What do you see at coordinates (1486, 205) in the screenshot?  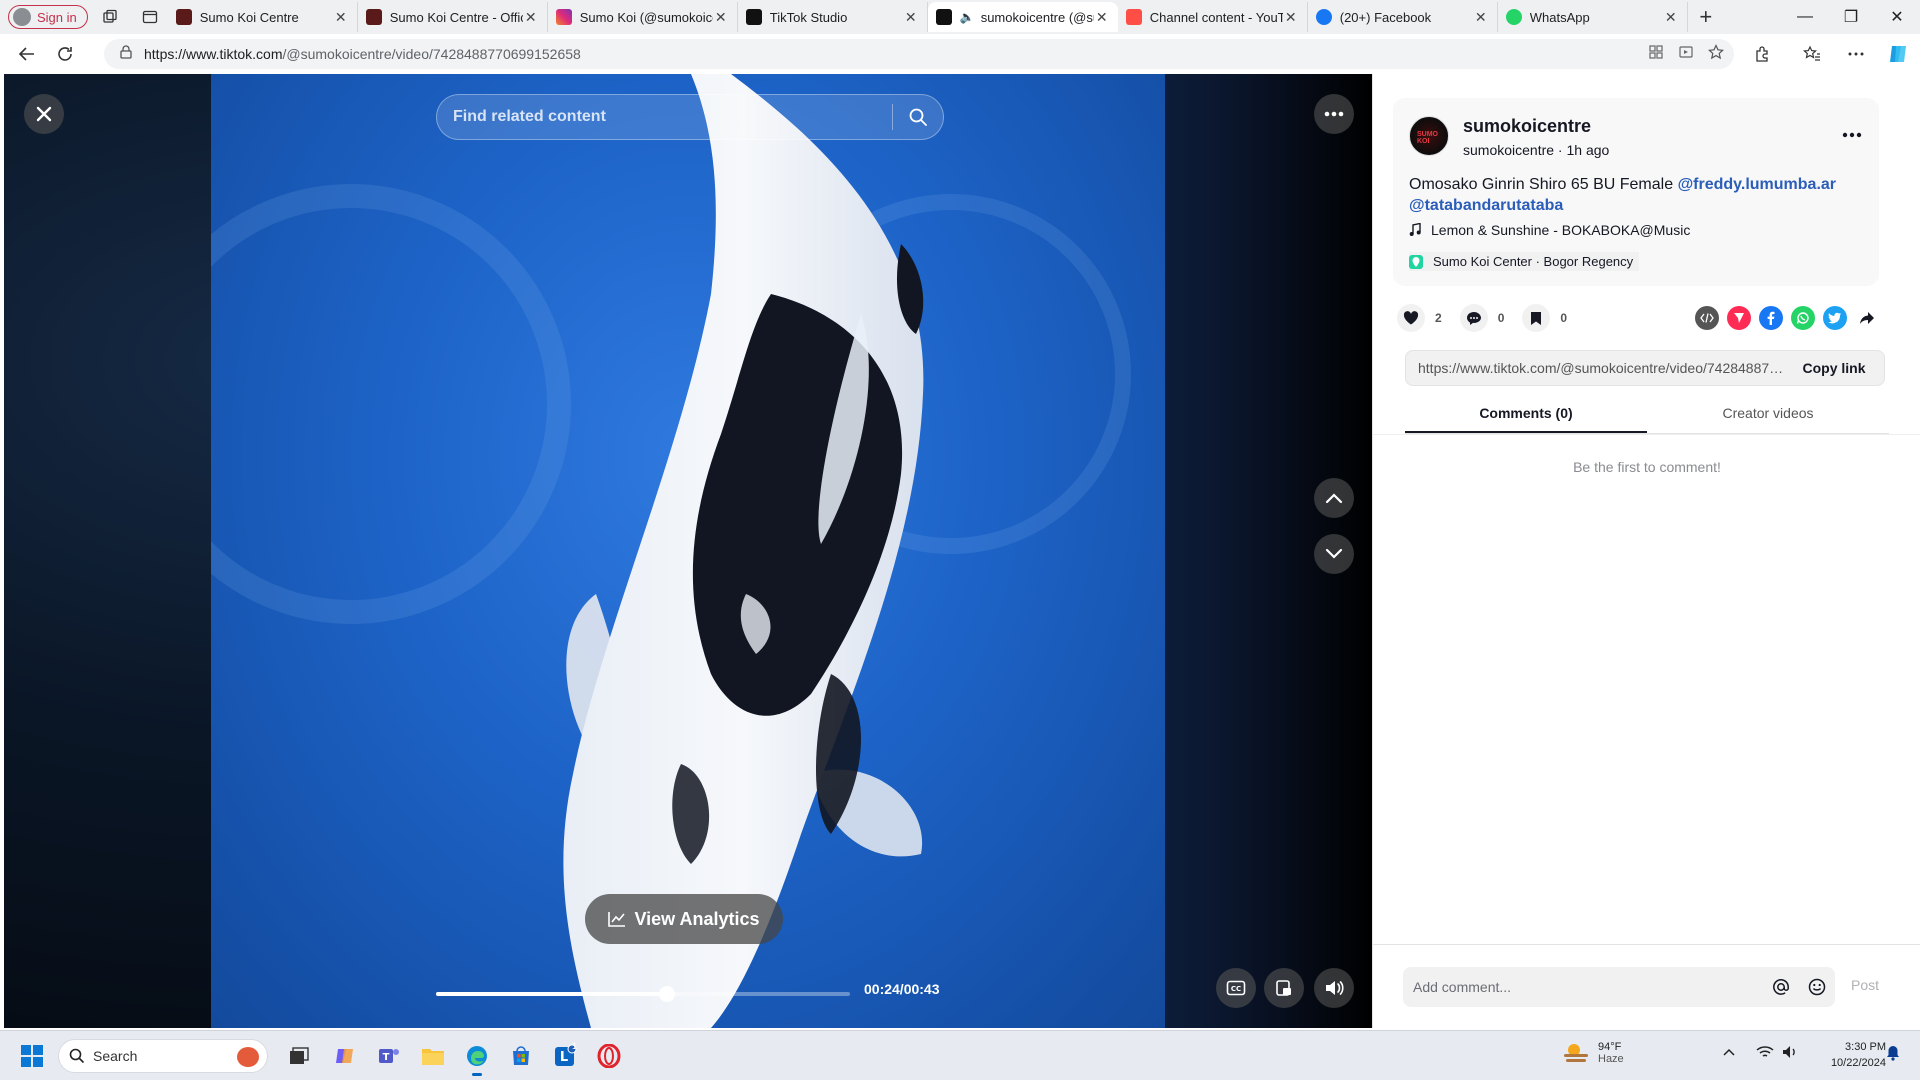 I see `mention-link: @tatabandarutataba` at bounding box center [1486, 205].